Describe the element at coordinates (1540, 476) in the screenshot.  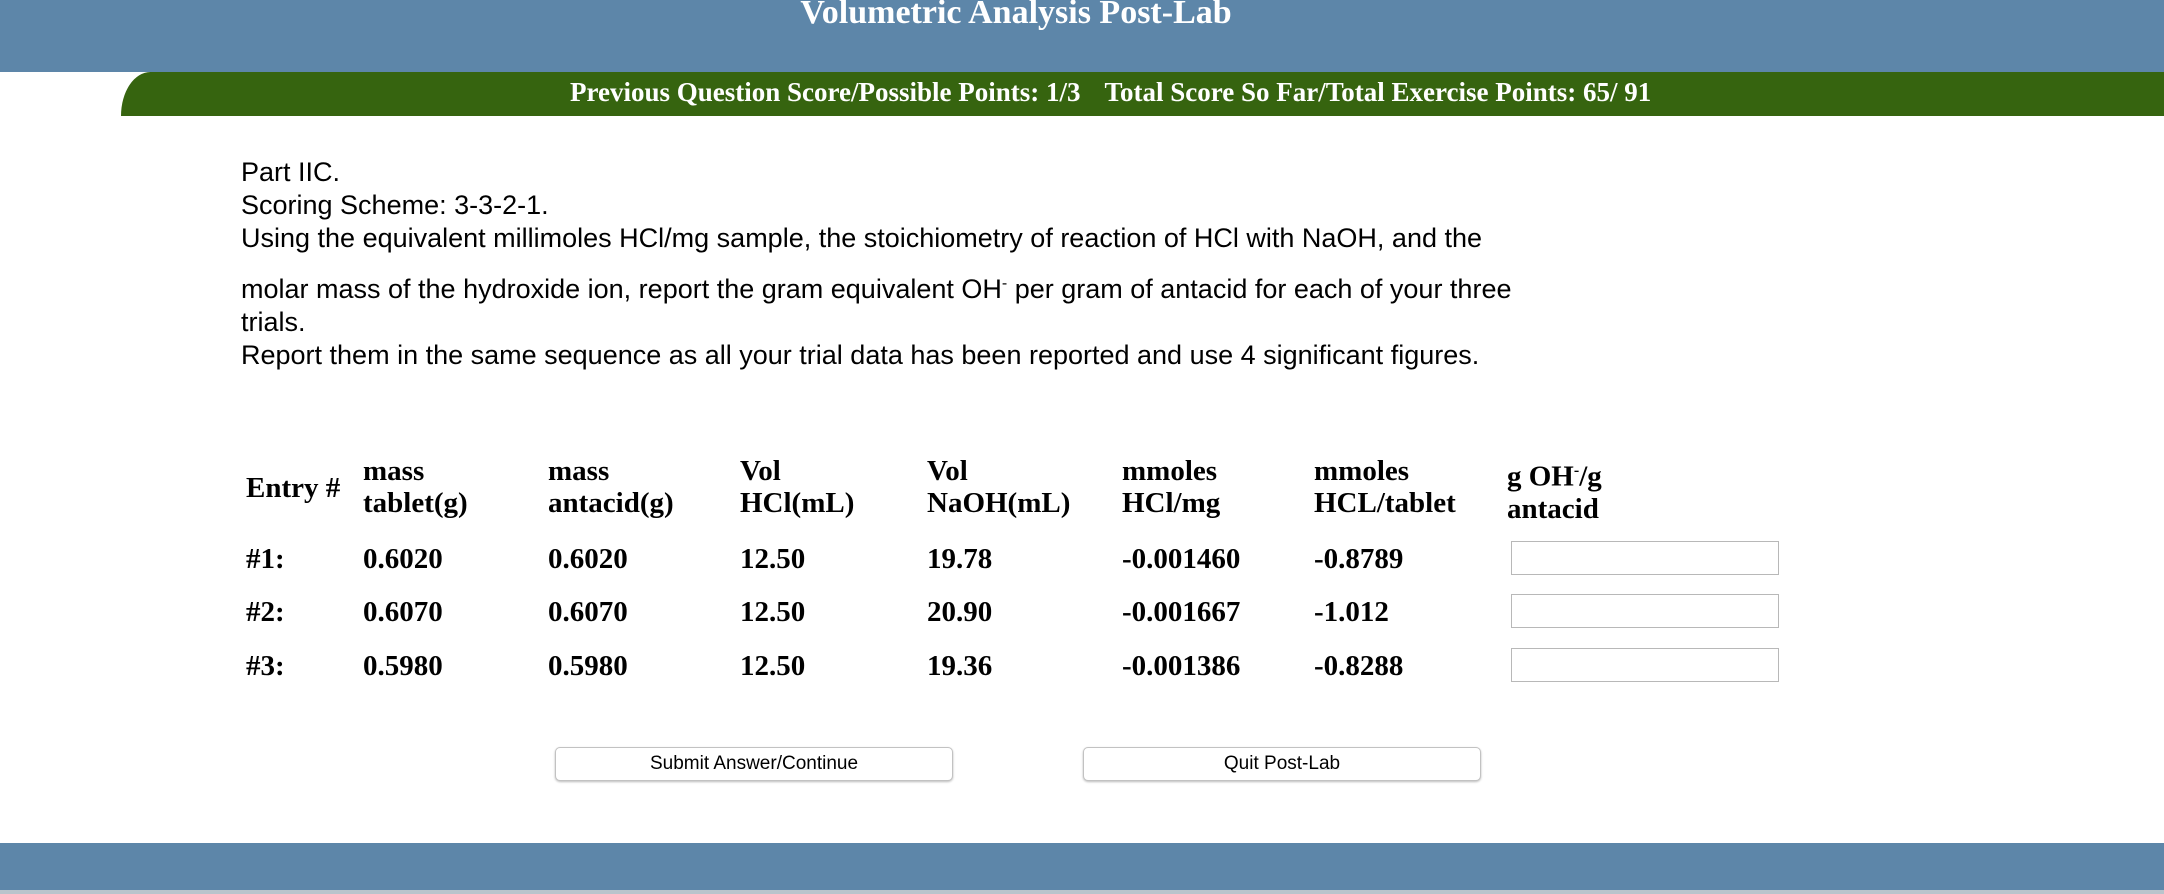
I see `header-line1: g OH` at that location.